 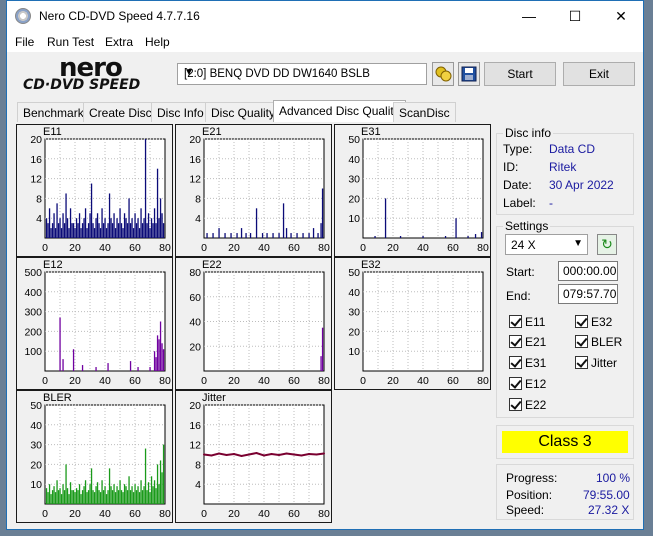 I want to click on checkbox-bler, so click(x=581, y=341).